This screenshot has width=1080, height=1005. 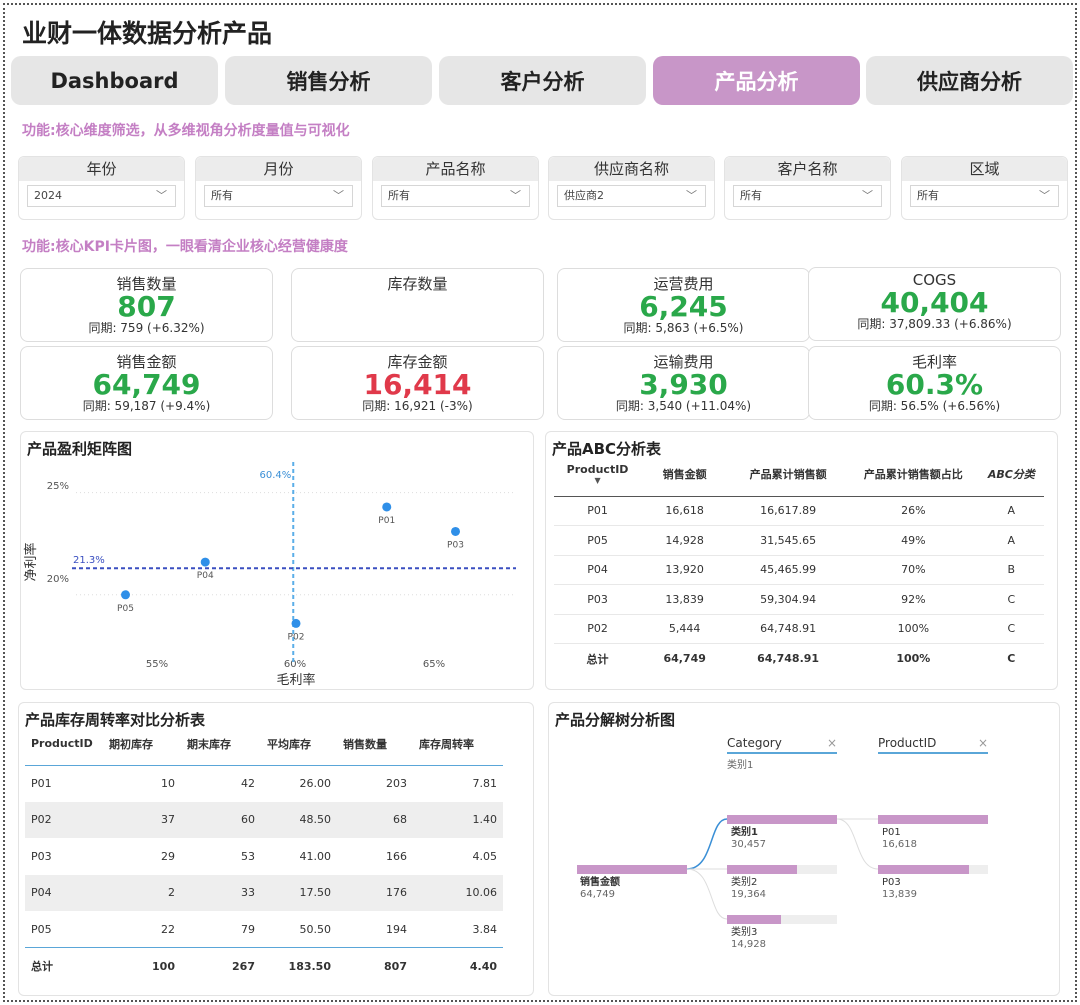 What do you see at coordinates (969, 80) in the screenshot?
I see `tab-supplier-analysis: 供应商分析` at bounding box center [969, 80].